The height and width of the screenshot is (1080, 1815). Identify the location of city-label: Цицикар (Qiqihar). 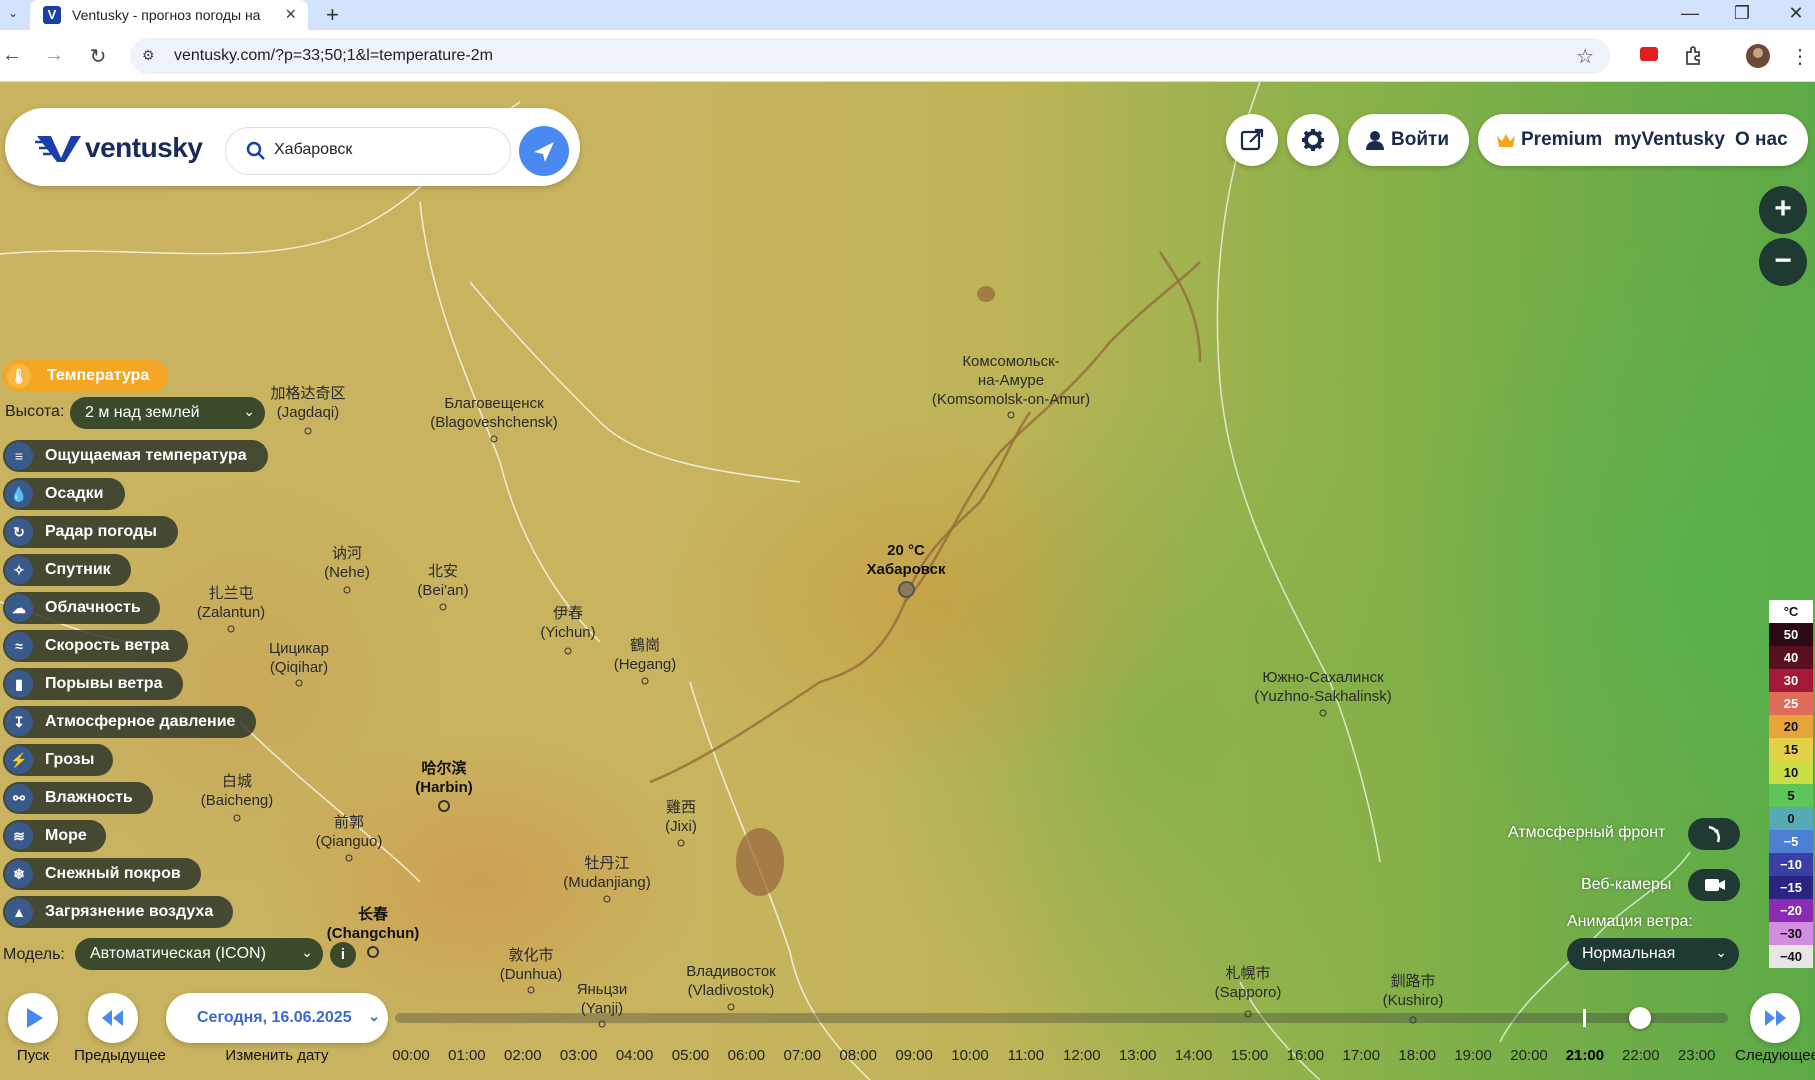
(299, 658).